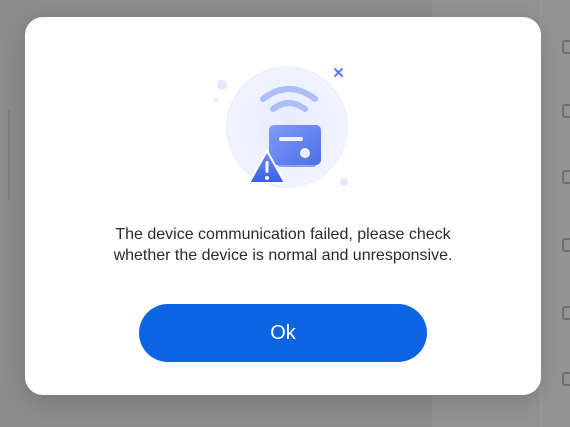  I want to click on ok-button: Ok, so click(283, 333).